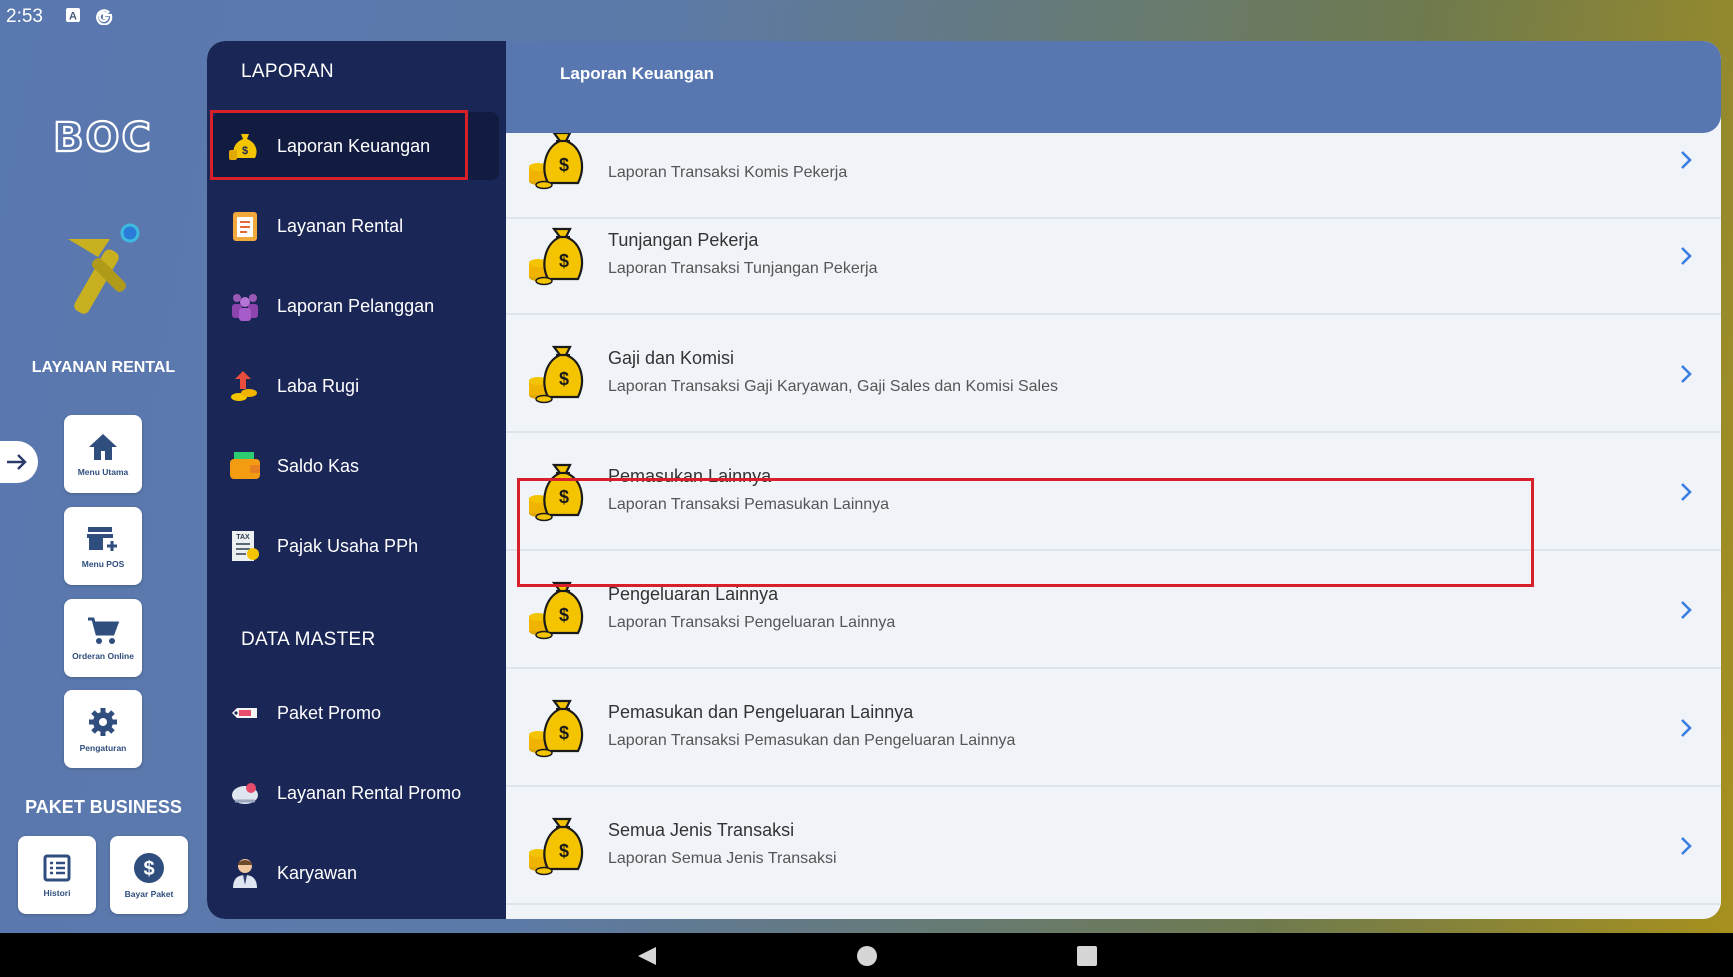  I want to click on sidebar-item-label: Pajak Usaha PPh, so click(348, 545).